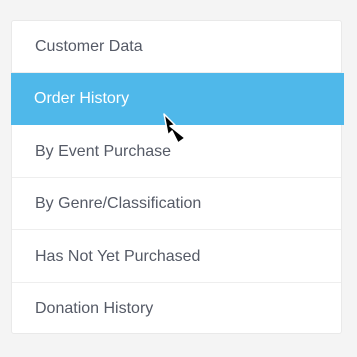 Image resolution: width=357 pixels, height=357 pixels. Describe the element at coordinates (176, 309) in the screenshot. I see `menu-item-donation-history: Donation History` at that location.